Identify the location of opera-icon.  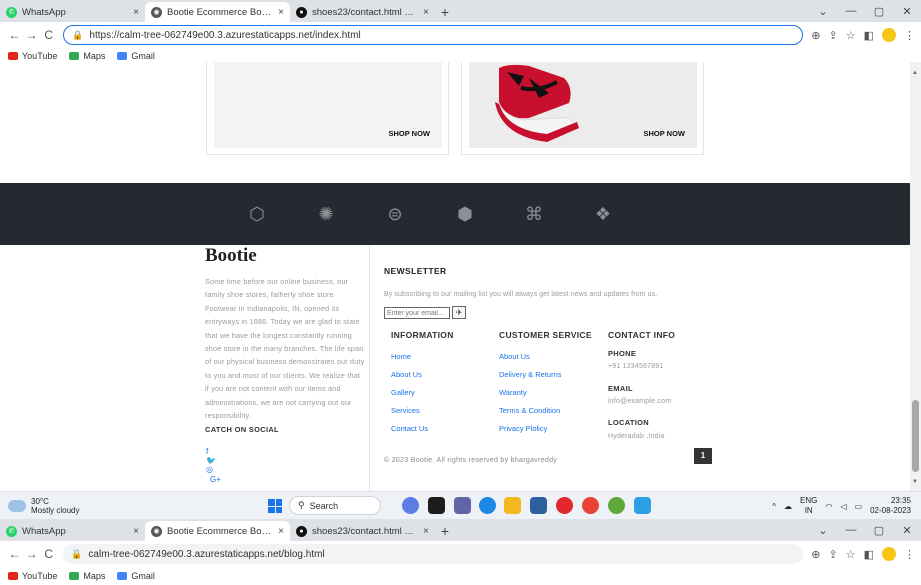
(564, 505).